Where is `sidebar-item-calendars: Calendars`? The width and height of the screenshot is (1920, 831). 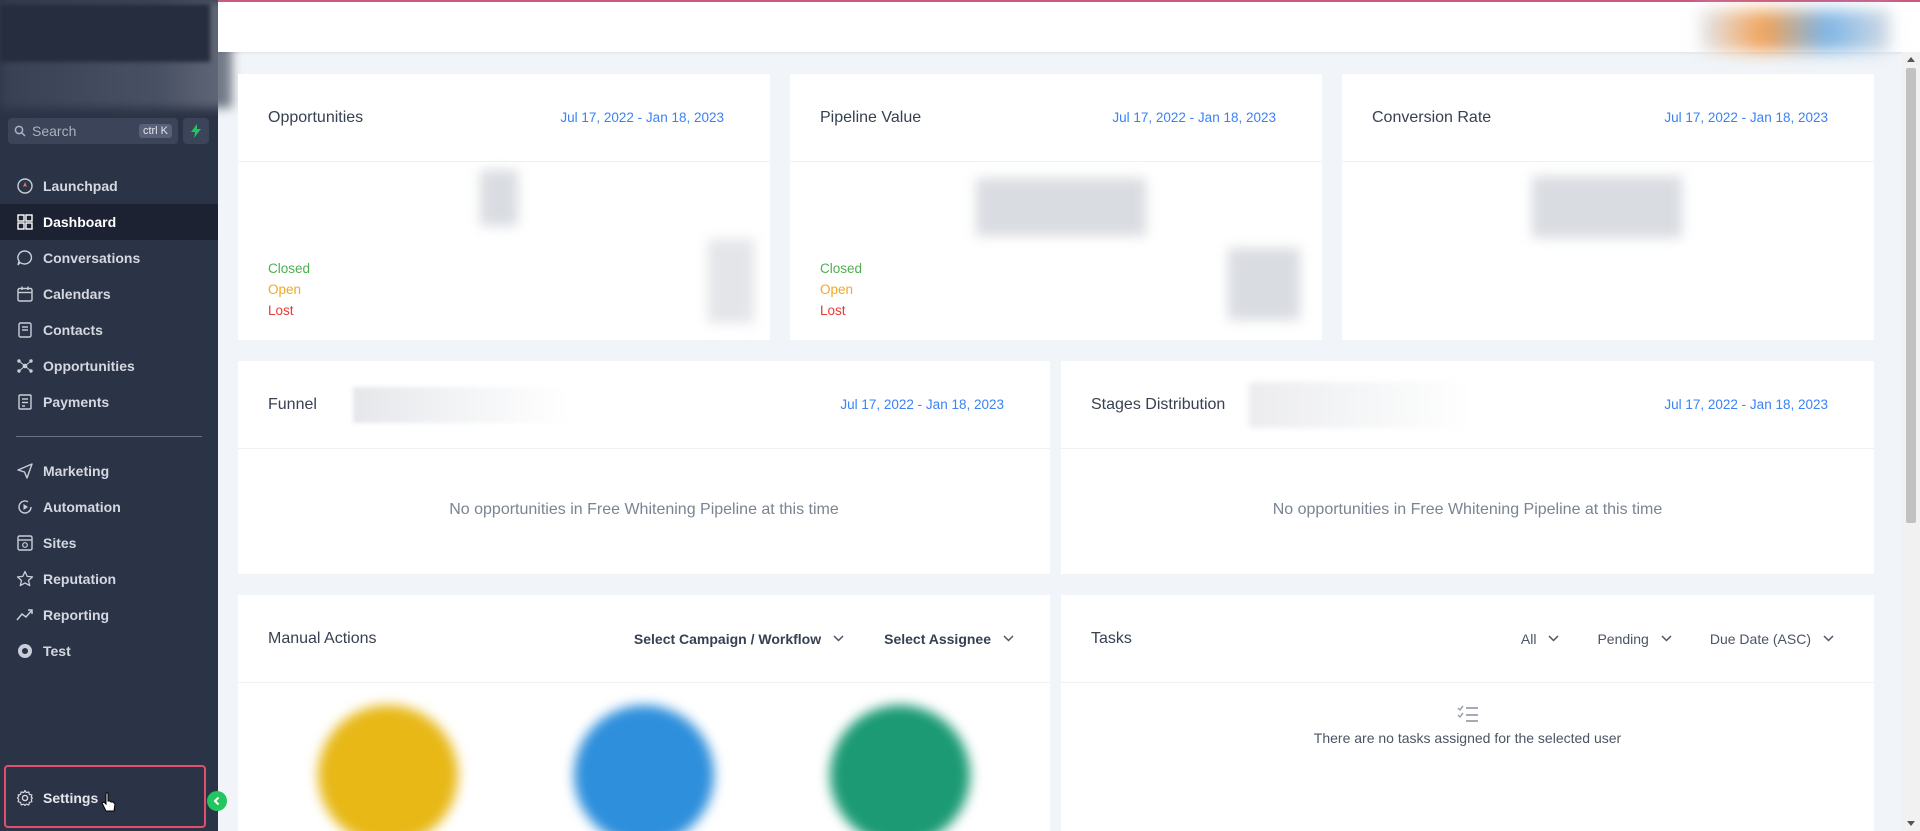 sidebar-item-calendars: Calendars is located at coordinates (109, 294).